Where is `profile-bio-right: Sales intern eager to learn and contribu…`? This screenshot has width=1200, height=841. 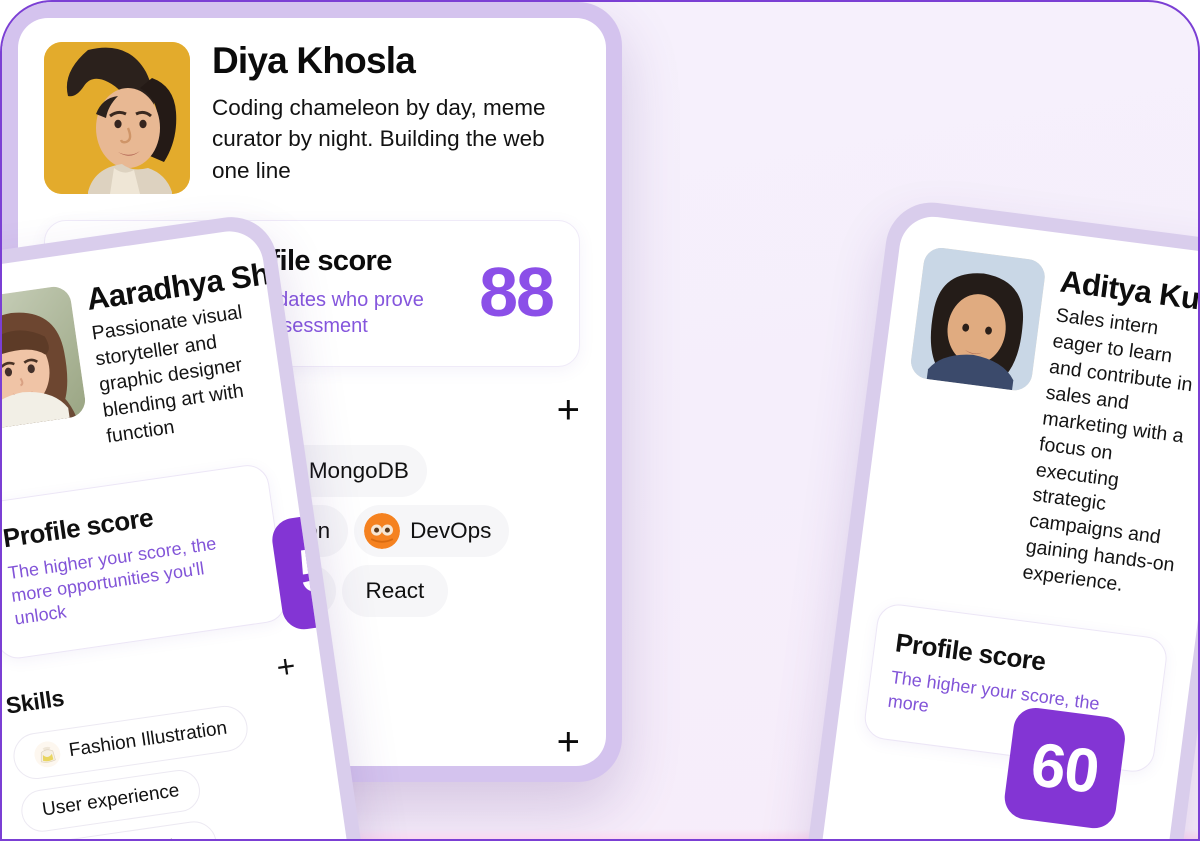 profile-bio-right: Sales intern eager to learn and contribu… is located at coordinates (1107, 450).